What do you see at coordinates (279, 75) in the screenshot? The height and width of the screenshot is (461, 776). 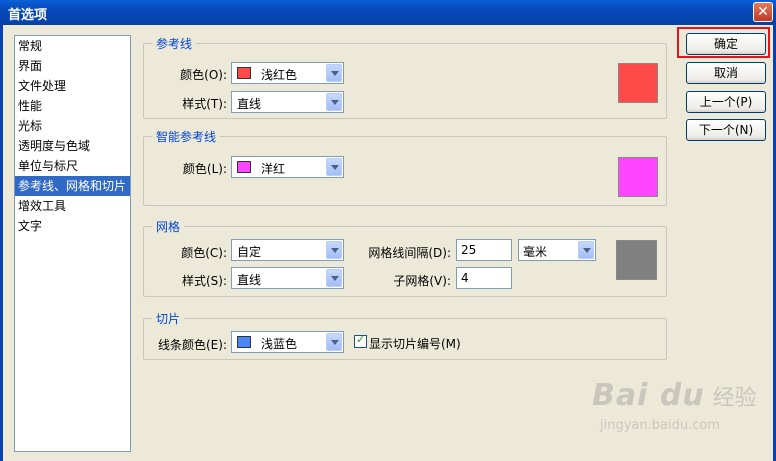 I see `guides-color-value: 浅红色` at bounding box center [279, 75].